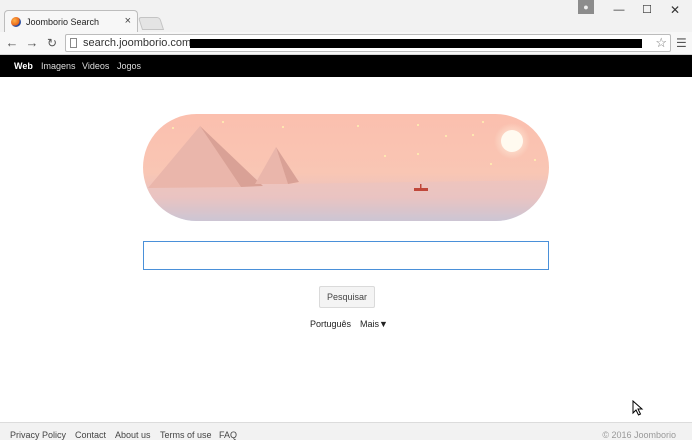 The width and height of the screenshot is (692, 441). What do you see at coordinates (416, 43) in the screenshot?
I see `url-redaction` at bounding box center [416, 43].